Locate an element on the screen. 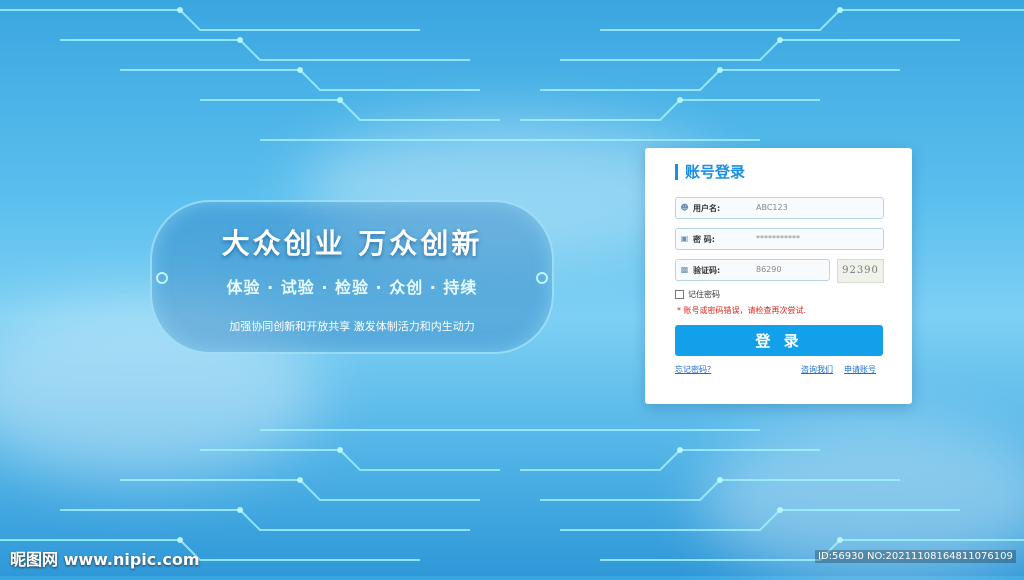  remember-checkbox is located at coordinates (679, 294).